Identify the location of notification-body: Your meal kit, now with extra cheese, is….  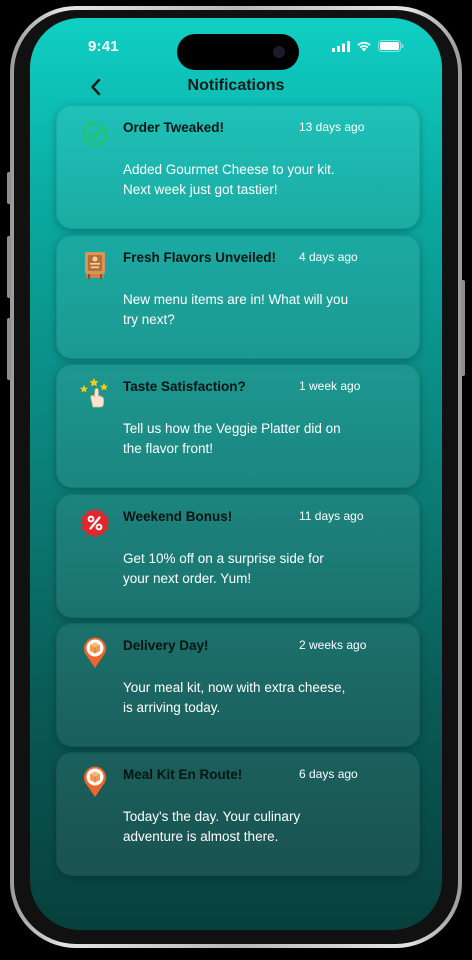
(234, 697).